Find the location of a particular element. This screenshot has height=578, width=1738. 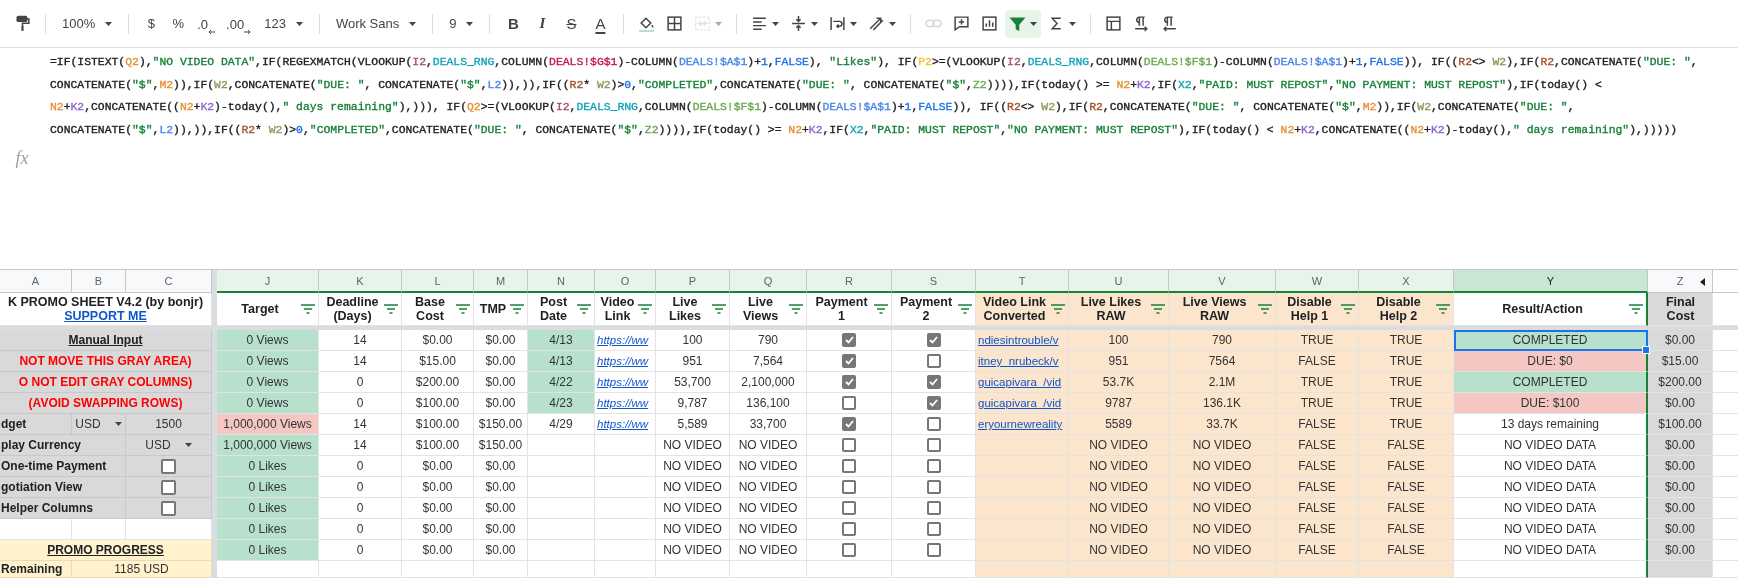

column-letter-header: B is located at coordinates (99, 281).